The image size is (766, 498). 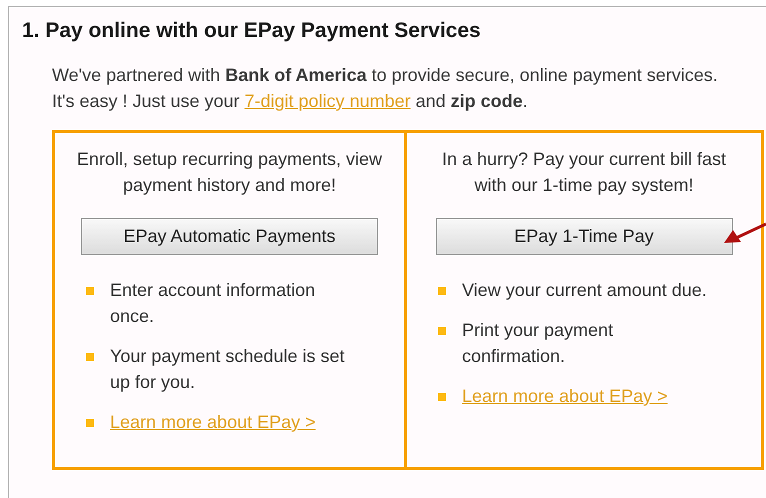 What do you see at coordinates (584, 172) in the screenshot?
I see `option-description: In a hurry? Pay your current bill fast with our 1-time pay system!` at bounding box center [584, 172].